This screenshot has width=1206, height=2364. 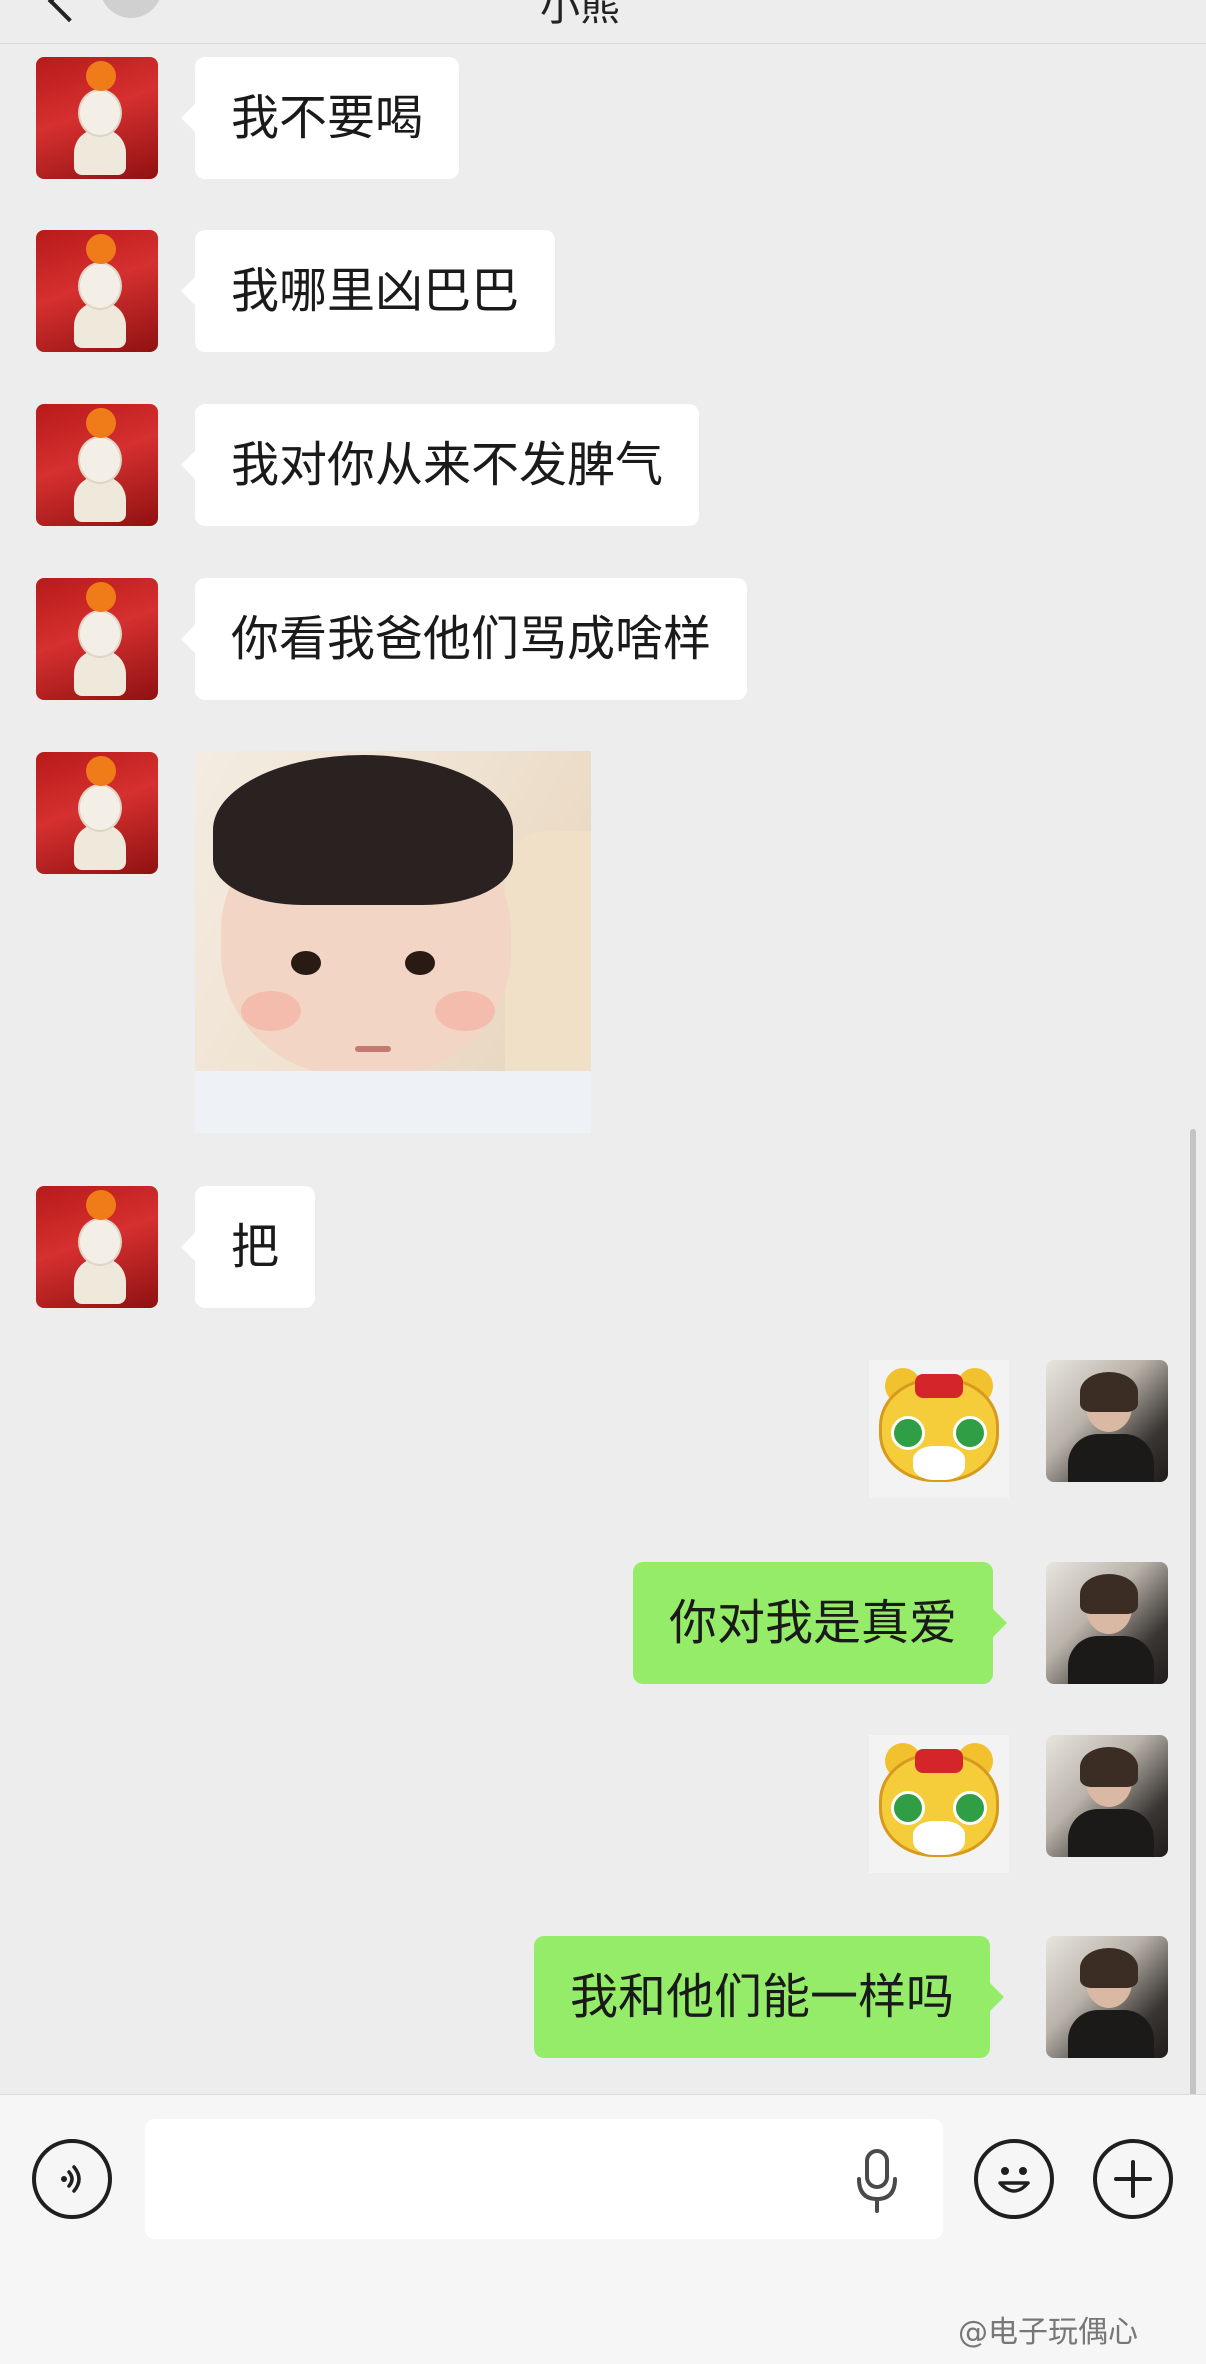 What do you see at coordinates (464, 639) in the screenshot?
I see `message-bubble-incoming: 你看我爸他们骂成啥样` at bounding box center [464, 639].